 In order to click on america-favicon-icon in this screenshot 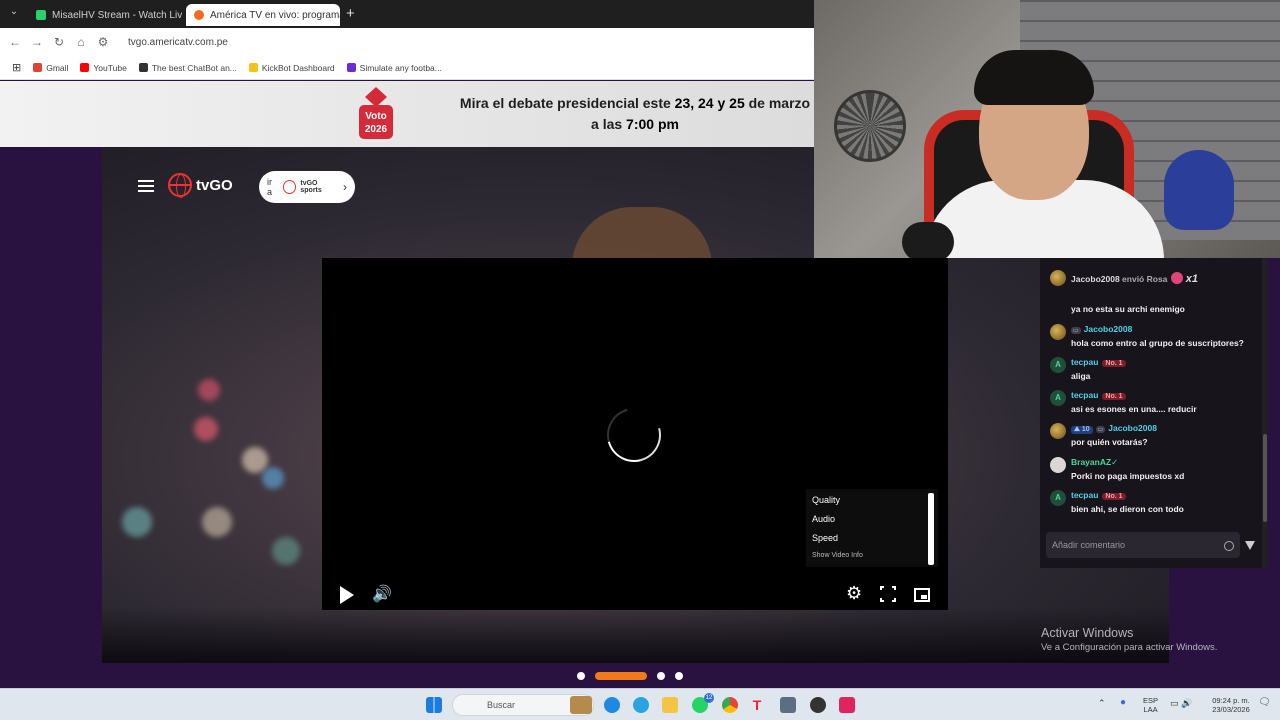, I will do `click(199, 15)`.